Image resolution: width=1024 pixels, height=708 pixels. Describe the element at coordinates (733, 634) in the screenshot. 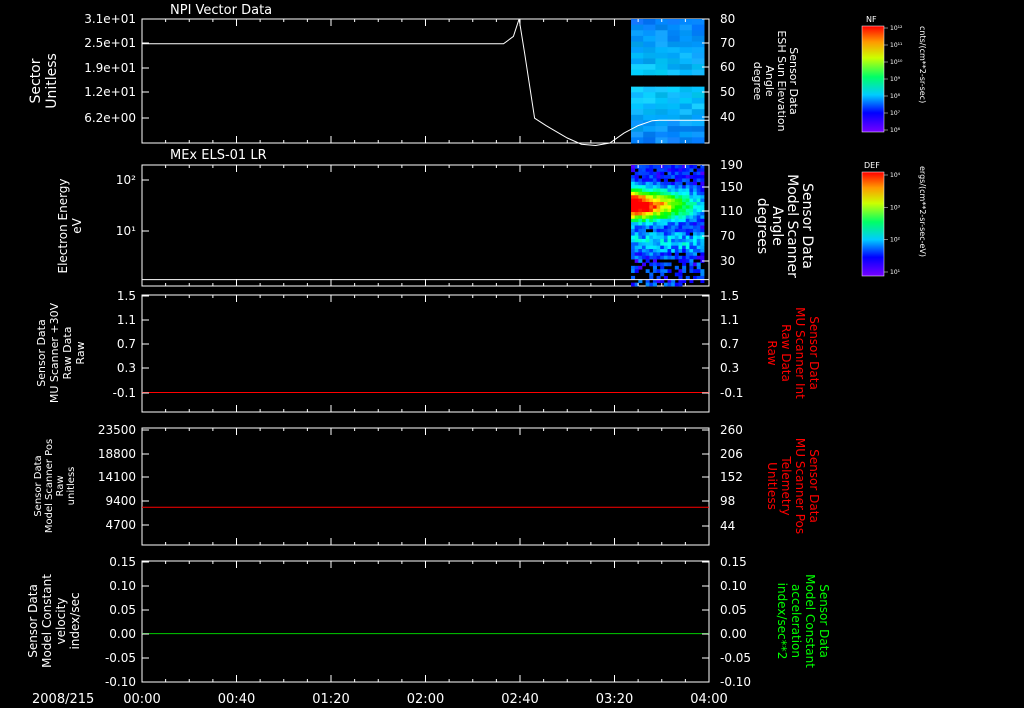

I see `right-tick-label: 0.00` at that location.